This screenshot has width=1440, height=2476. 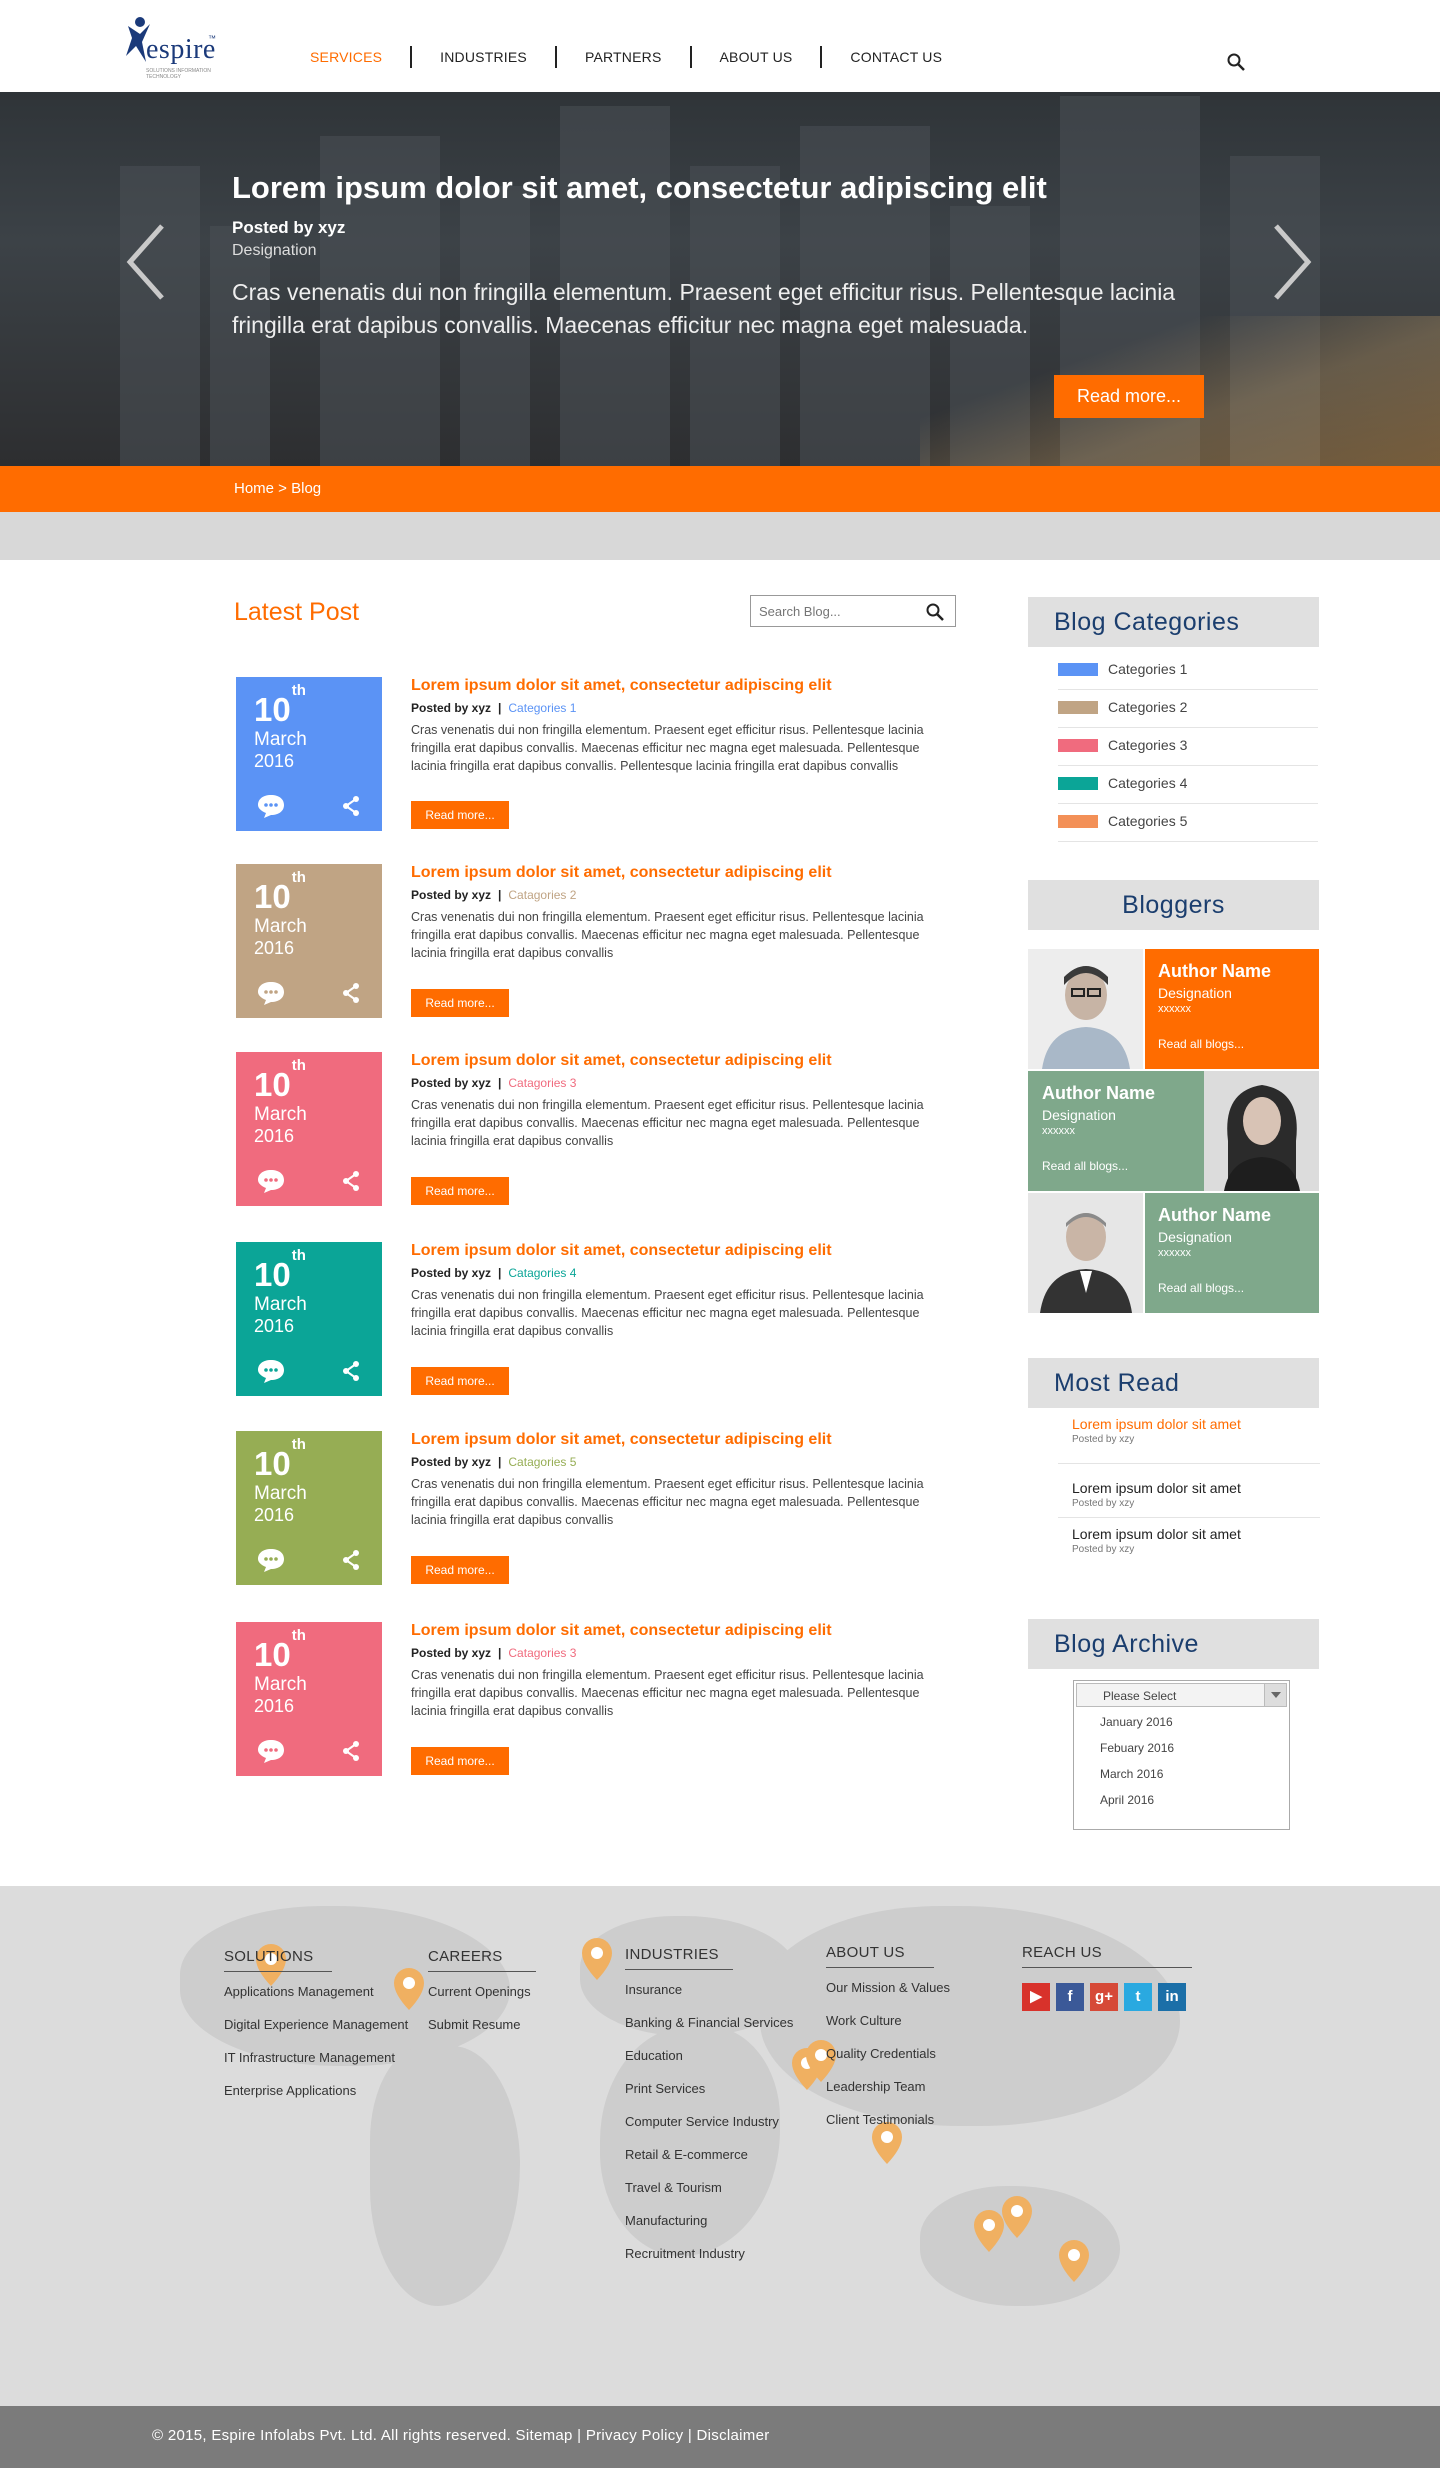 What do you see at coordinates (1136, 1722) in the screenshot?
I see `archive-option: January 2016` at bounding box center [1136, 1722].